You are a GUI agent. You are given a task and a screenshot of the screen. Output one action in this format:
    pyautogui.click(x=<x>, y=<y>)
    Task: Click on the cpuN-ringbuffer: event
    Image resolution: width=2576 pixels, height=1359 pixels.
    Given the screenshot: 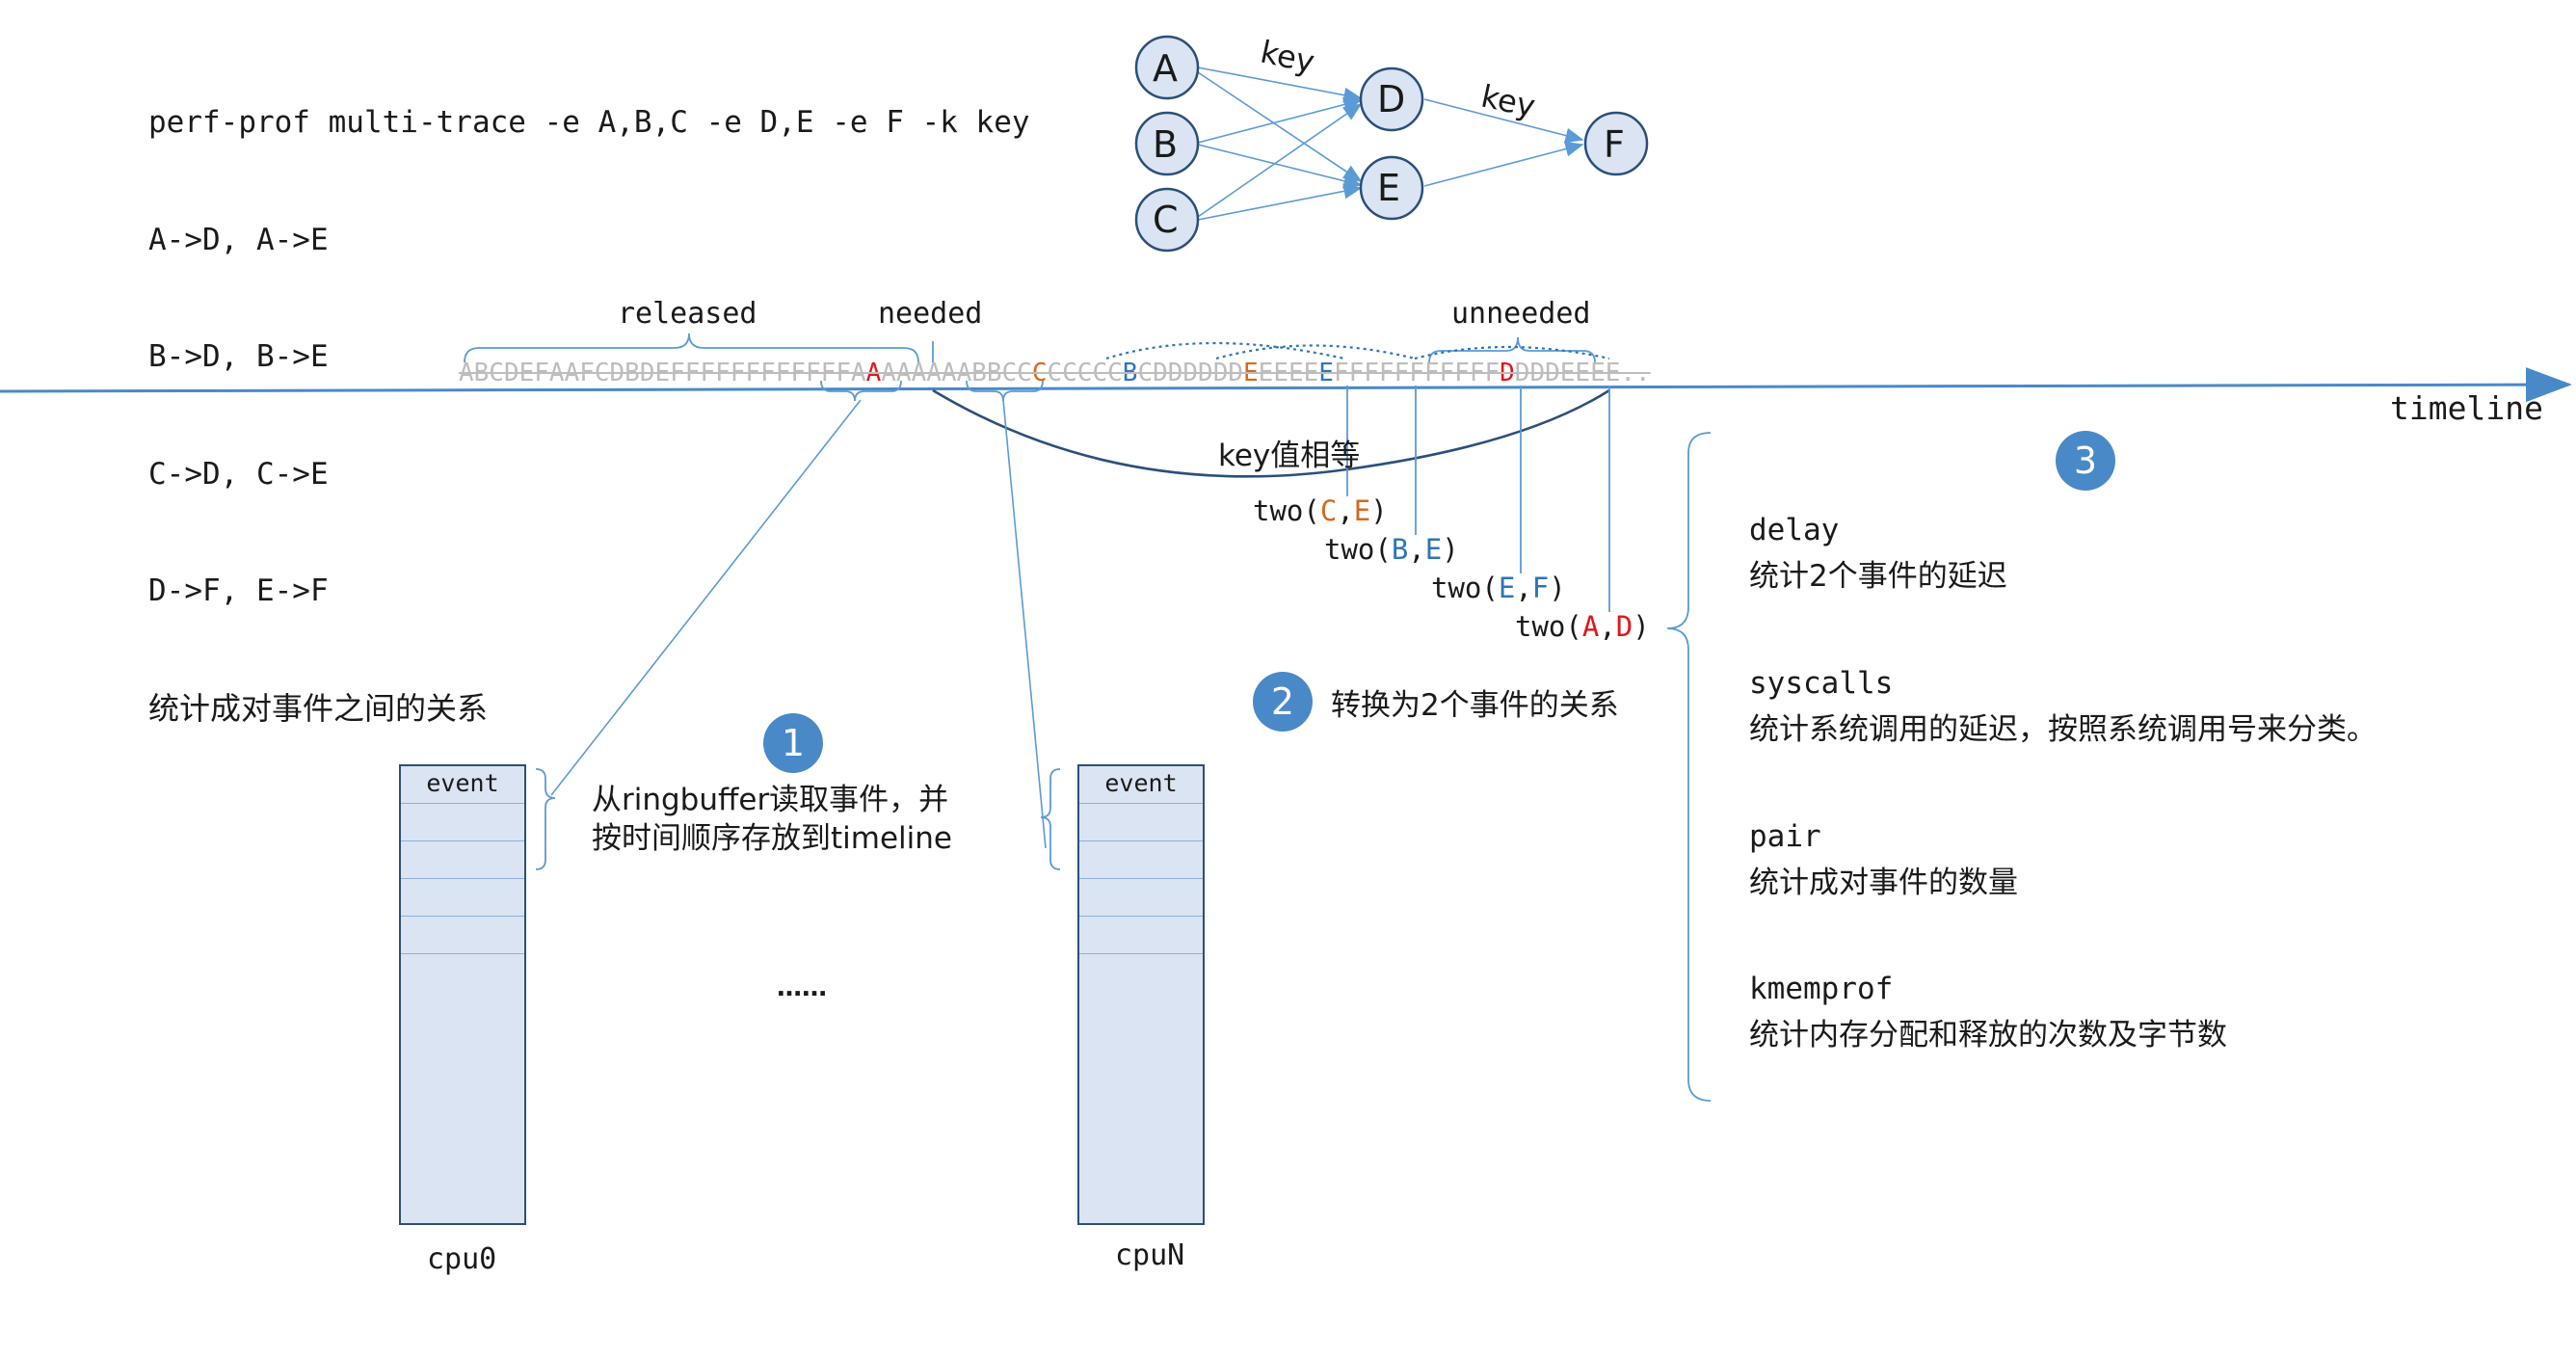 What is the action you would take?
    pyautogui.click(x=1141, y=994)
    